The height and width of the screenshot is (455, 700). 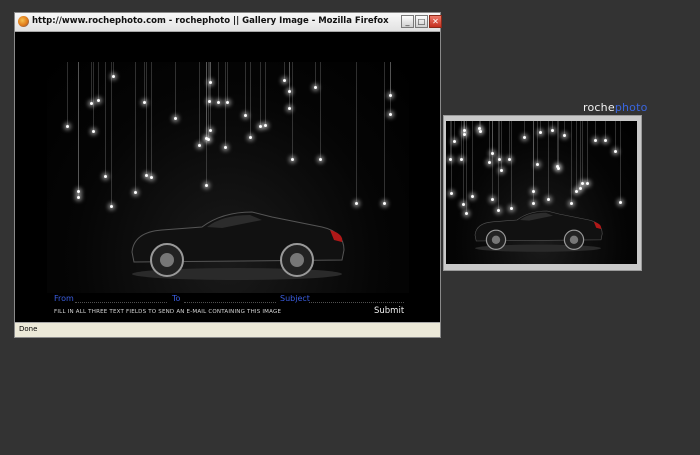 What do you see at coordinates (356, 302) in the screenshot?
I see `subject-input` at bounding box center [356, 302].